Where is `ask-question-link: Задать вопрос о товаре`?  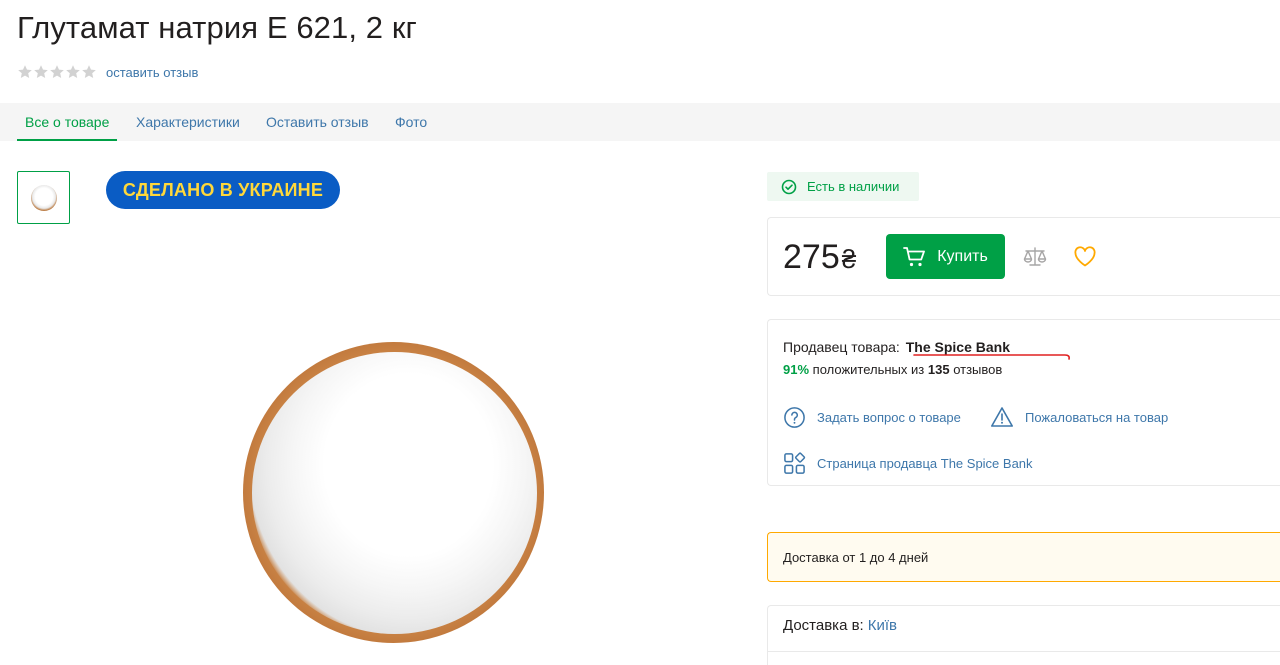 ask-question-link: Задать вопрос о товаре is located at coordinates (872, 417).